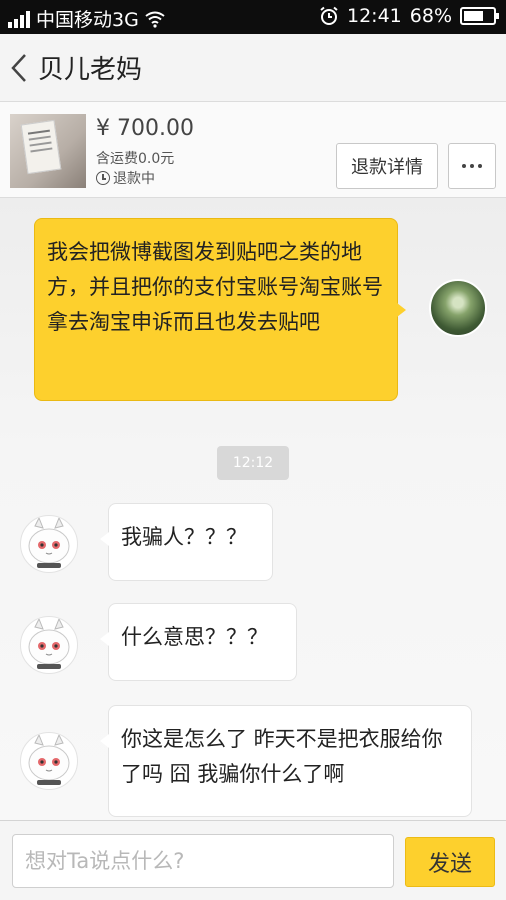  Describe the element at coordinates (194, 637) in the screenshot. I see `message-text: 什么意思？？？` at that location.